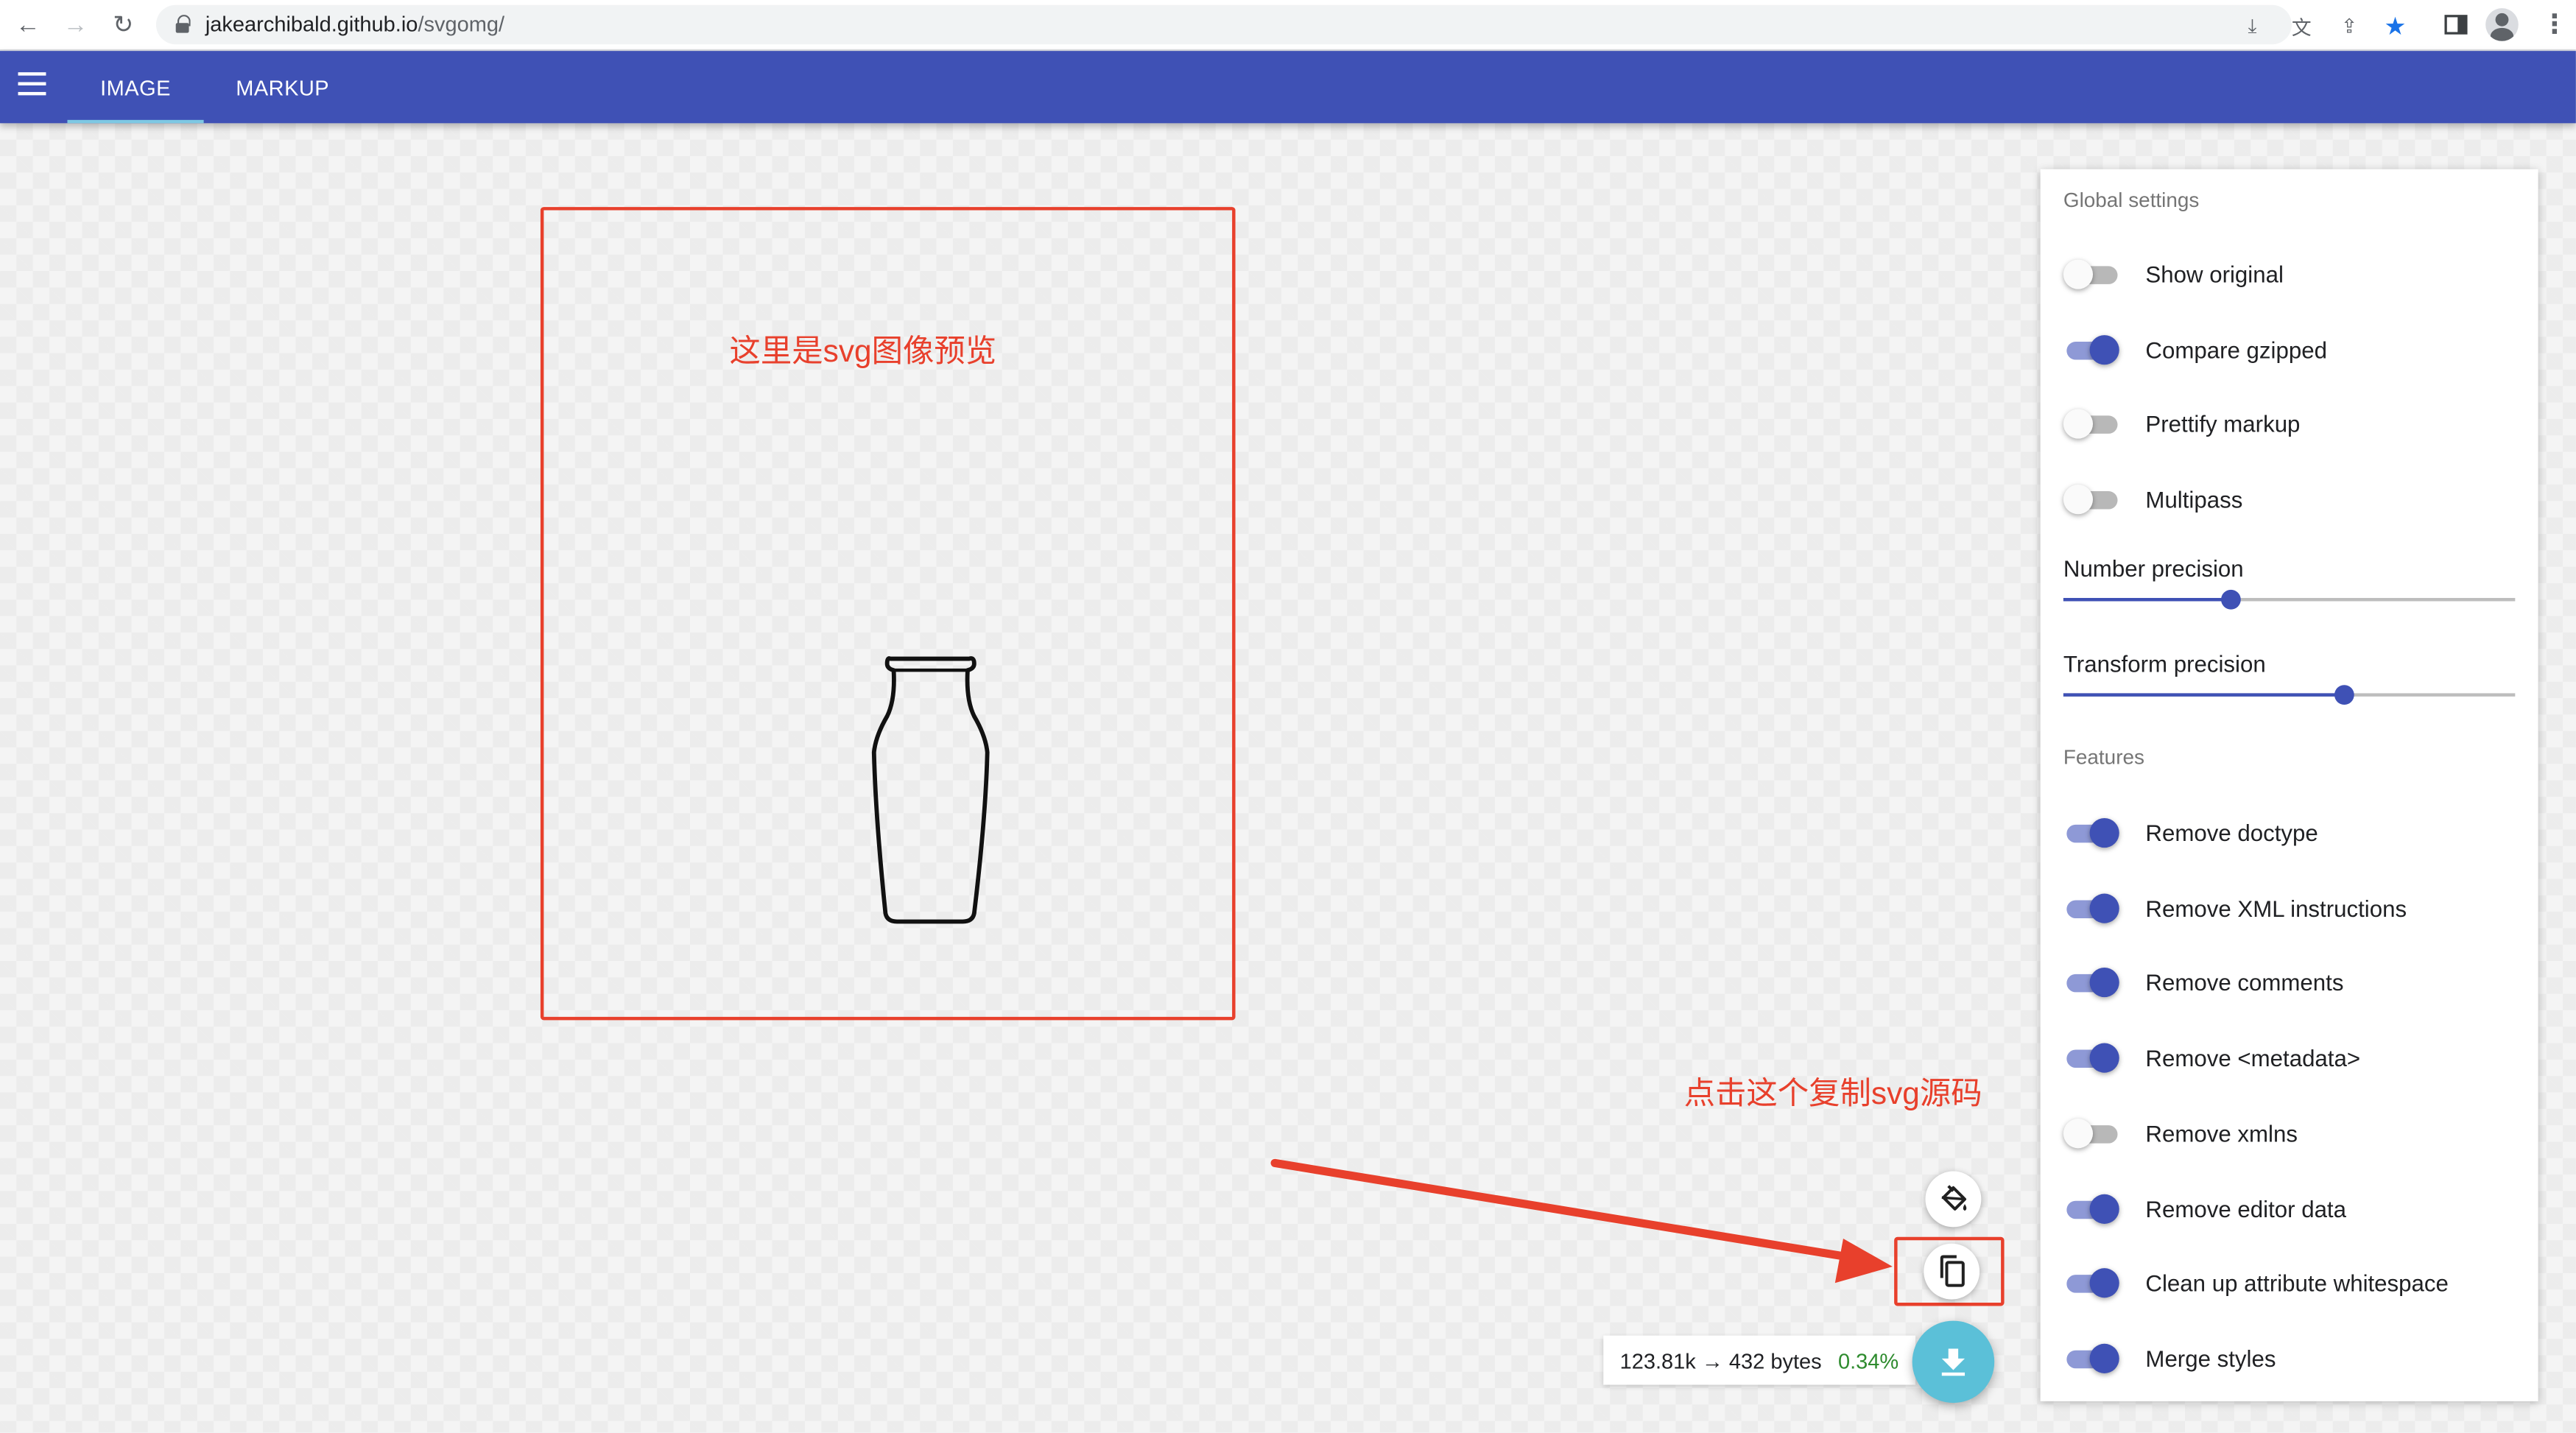 This screenshot has width=2576, height=1433. I want to click on tab-image-label: IMAGE, so click(135, 87).